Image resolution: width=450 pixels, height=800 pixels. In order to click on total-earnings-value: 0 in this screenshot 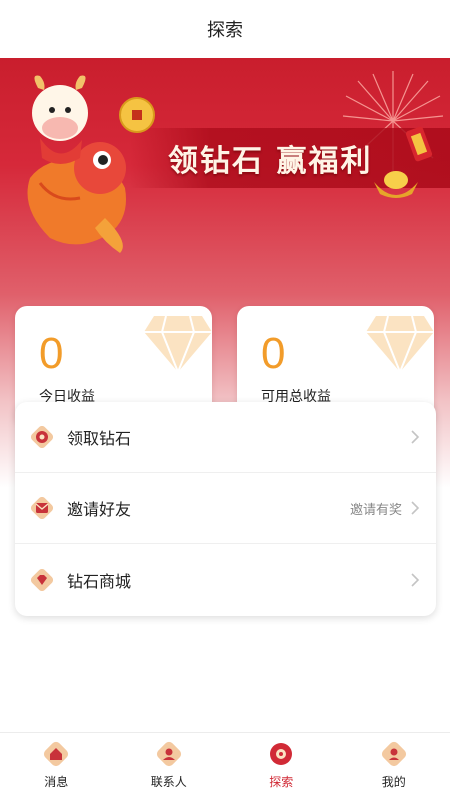, I will do `click(273, 353)`.